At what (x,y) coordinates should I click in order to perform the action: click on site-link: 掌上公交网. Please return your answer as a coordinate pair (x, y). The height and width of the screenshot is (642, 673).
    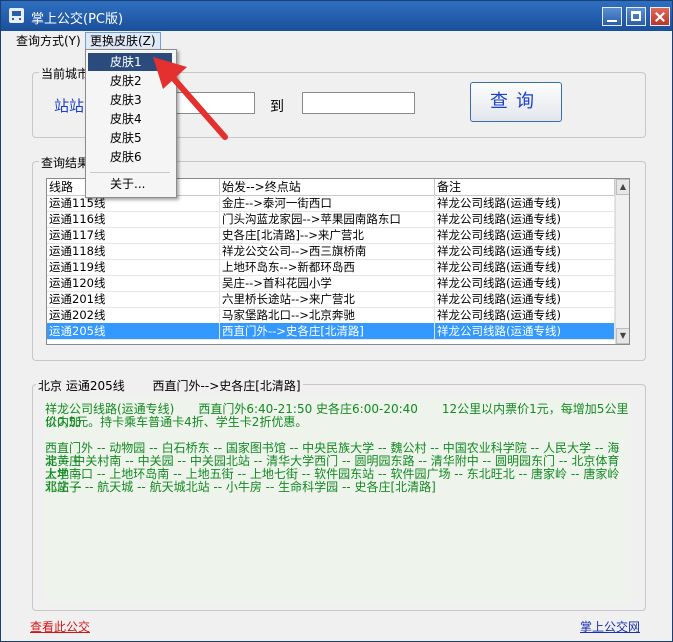
    Looking at the image, I should click on (610, 626).